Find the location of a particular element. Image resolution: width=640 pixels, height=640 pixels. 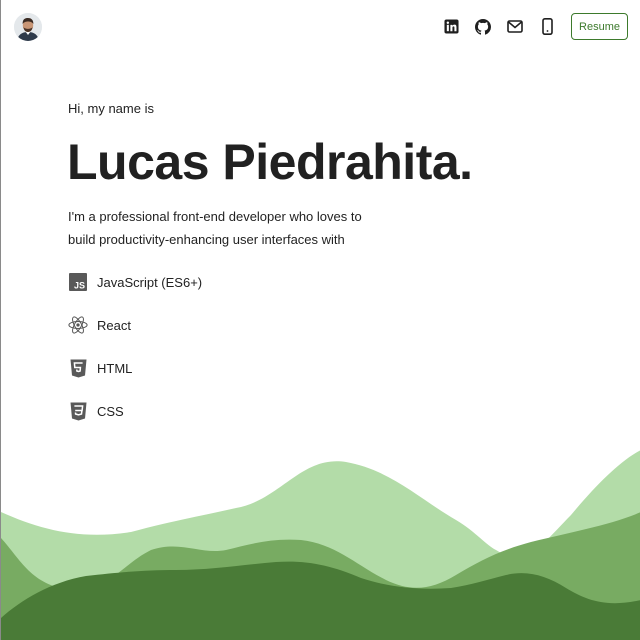

avatar is located at coordinates (28, 27).